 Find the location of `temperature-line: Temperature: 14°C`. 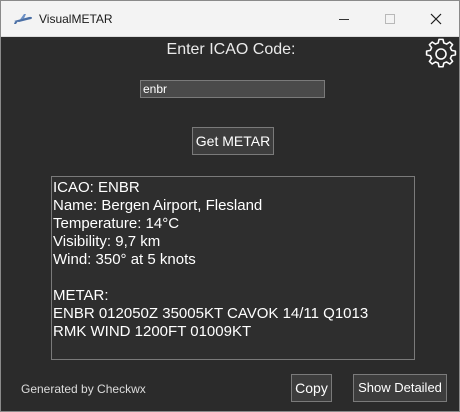

temperature-line: Temperature: 14°C is located at coordinates (116, 223).